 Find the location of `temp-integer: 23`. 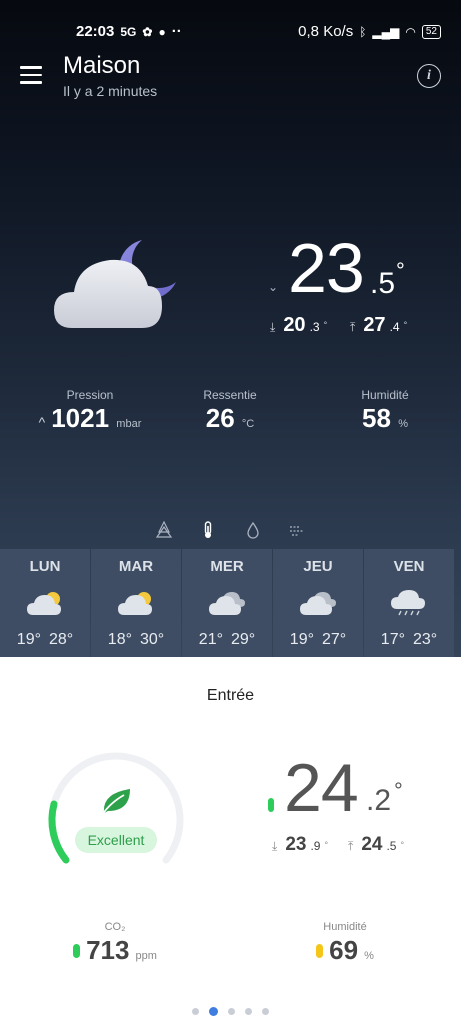

temp-integer: 23 is located at coordinates (326, 268).